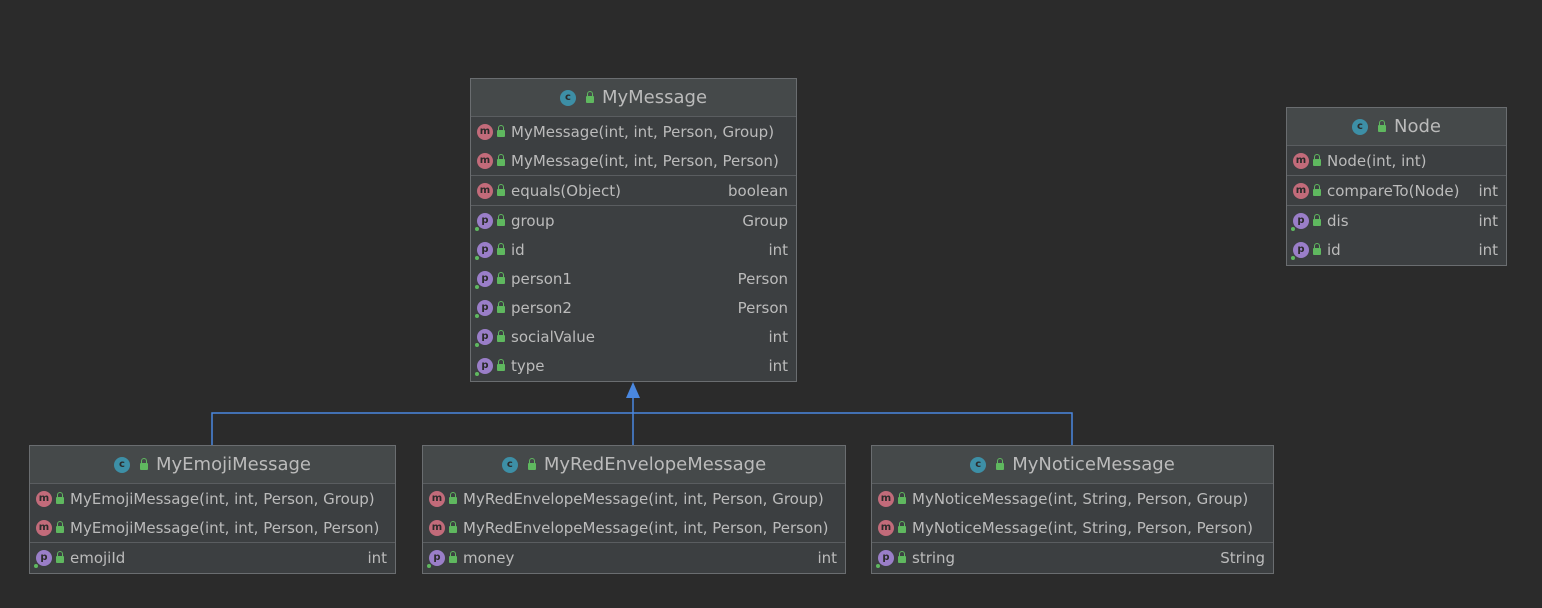  Describe the element at coordinates (566, 190) in the screenshot. I see `member-name: equals(Object)` at that location.